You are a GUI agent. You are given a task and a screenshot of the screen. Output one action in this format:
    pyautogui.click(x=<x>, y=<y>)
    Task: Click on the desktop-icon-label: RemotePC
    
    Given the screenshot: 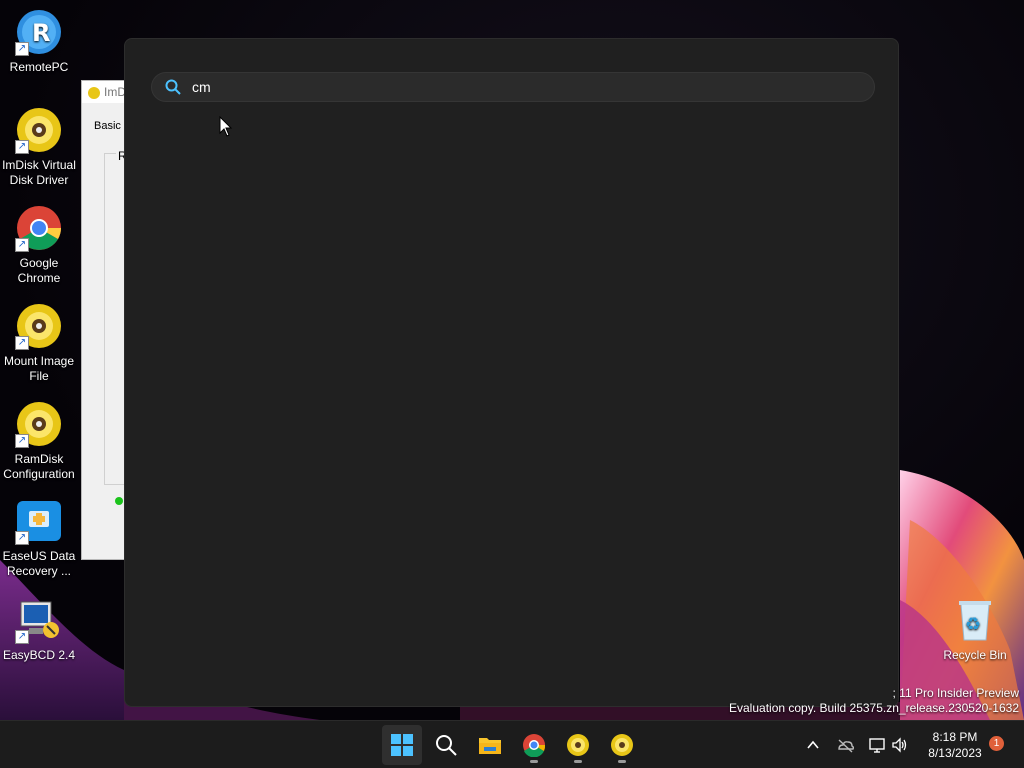 What is the action you would take?
    pyautogui.click(x=39, y=67)
    